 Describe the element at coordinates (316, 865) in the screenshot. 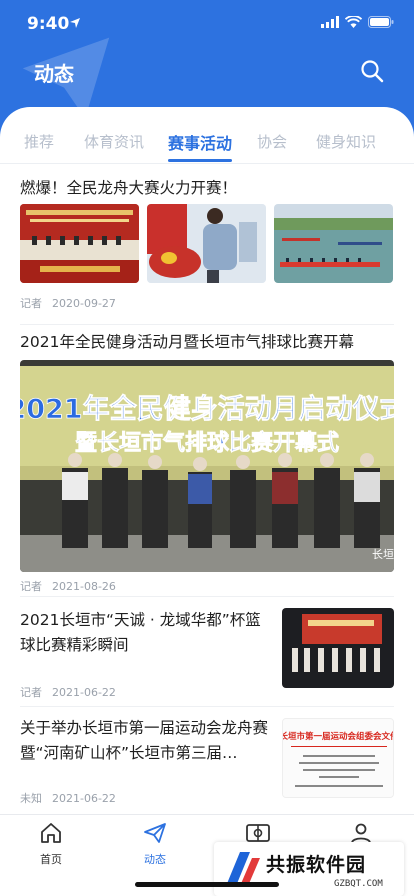

I see `watermark-text: 共振软件园` at that location.